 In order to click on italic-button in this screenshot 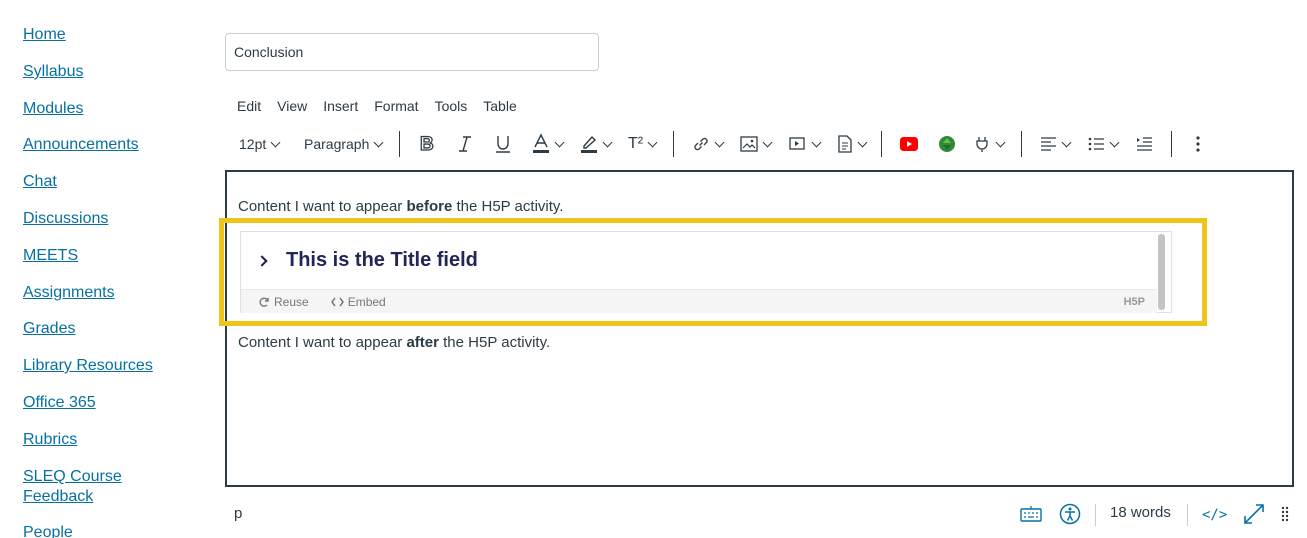, I will do `click(465, 144)`.